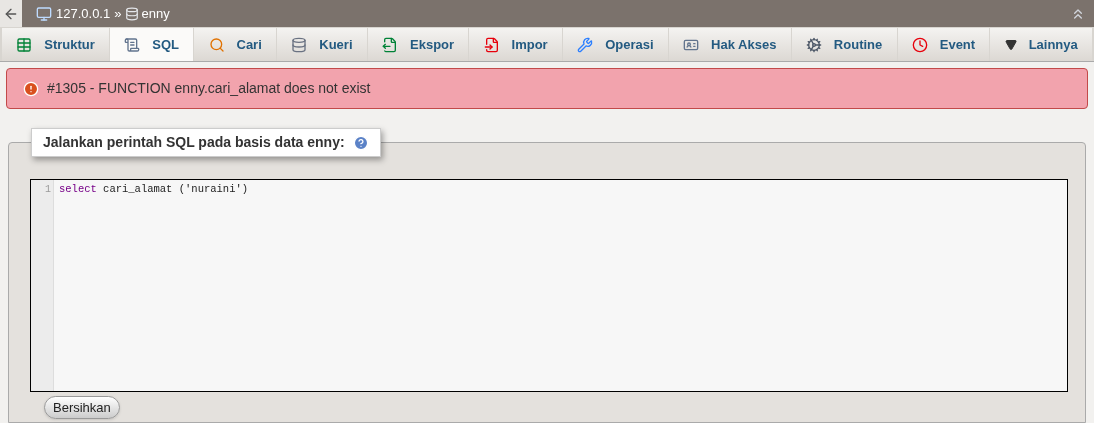 The height and width of the screenshot is (423, 1094). Describe the element at coordinates (1010, 44) in the screenshot. I see `caret-icon` at that location.